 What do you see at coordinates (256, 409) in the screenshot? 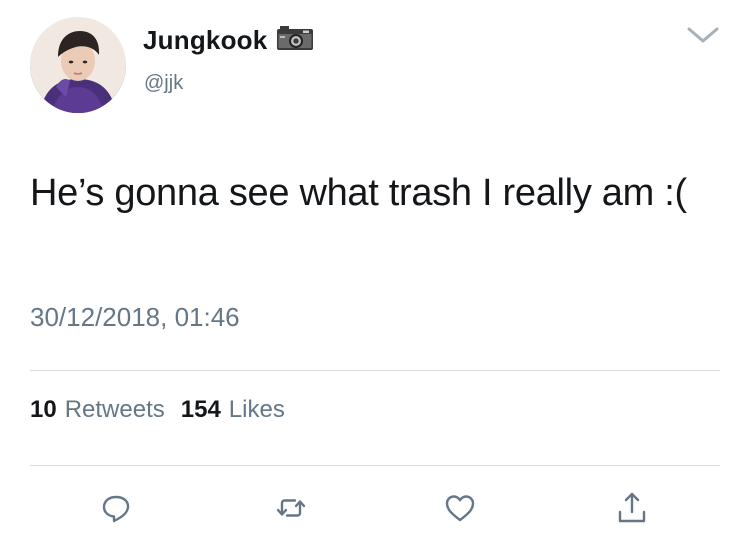
I see `likes-label: Likes` at bounding box center [256, 409].